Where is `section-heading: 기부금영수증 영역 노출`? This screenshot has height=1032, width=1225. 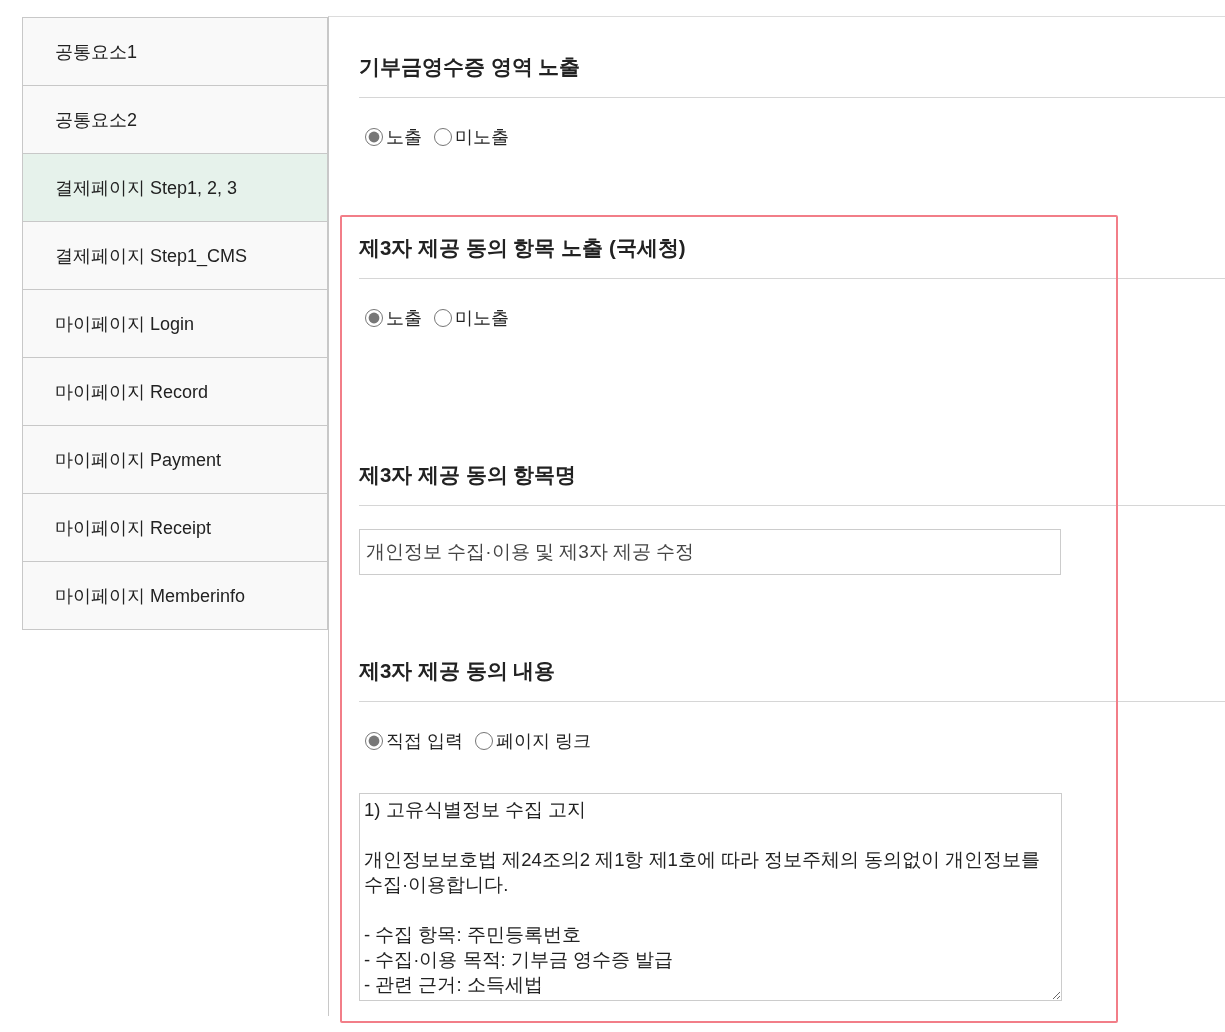
section-heading: 기부금영수증 영역 노출 is located at coordinates (470, 67).